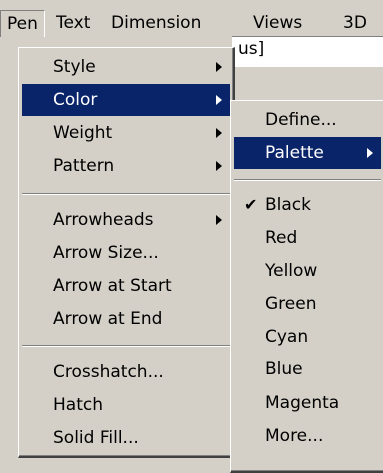  Describe the element at coordinates (287, 337) in the screenshot. I see `color-item-cyan-label: Cyan` at that location.